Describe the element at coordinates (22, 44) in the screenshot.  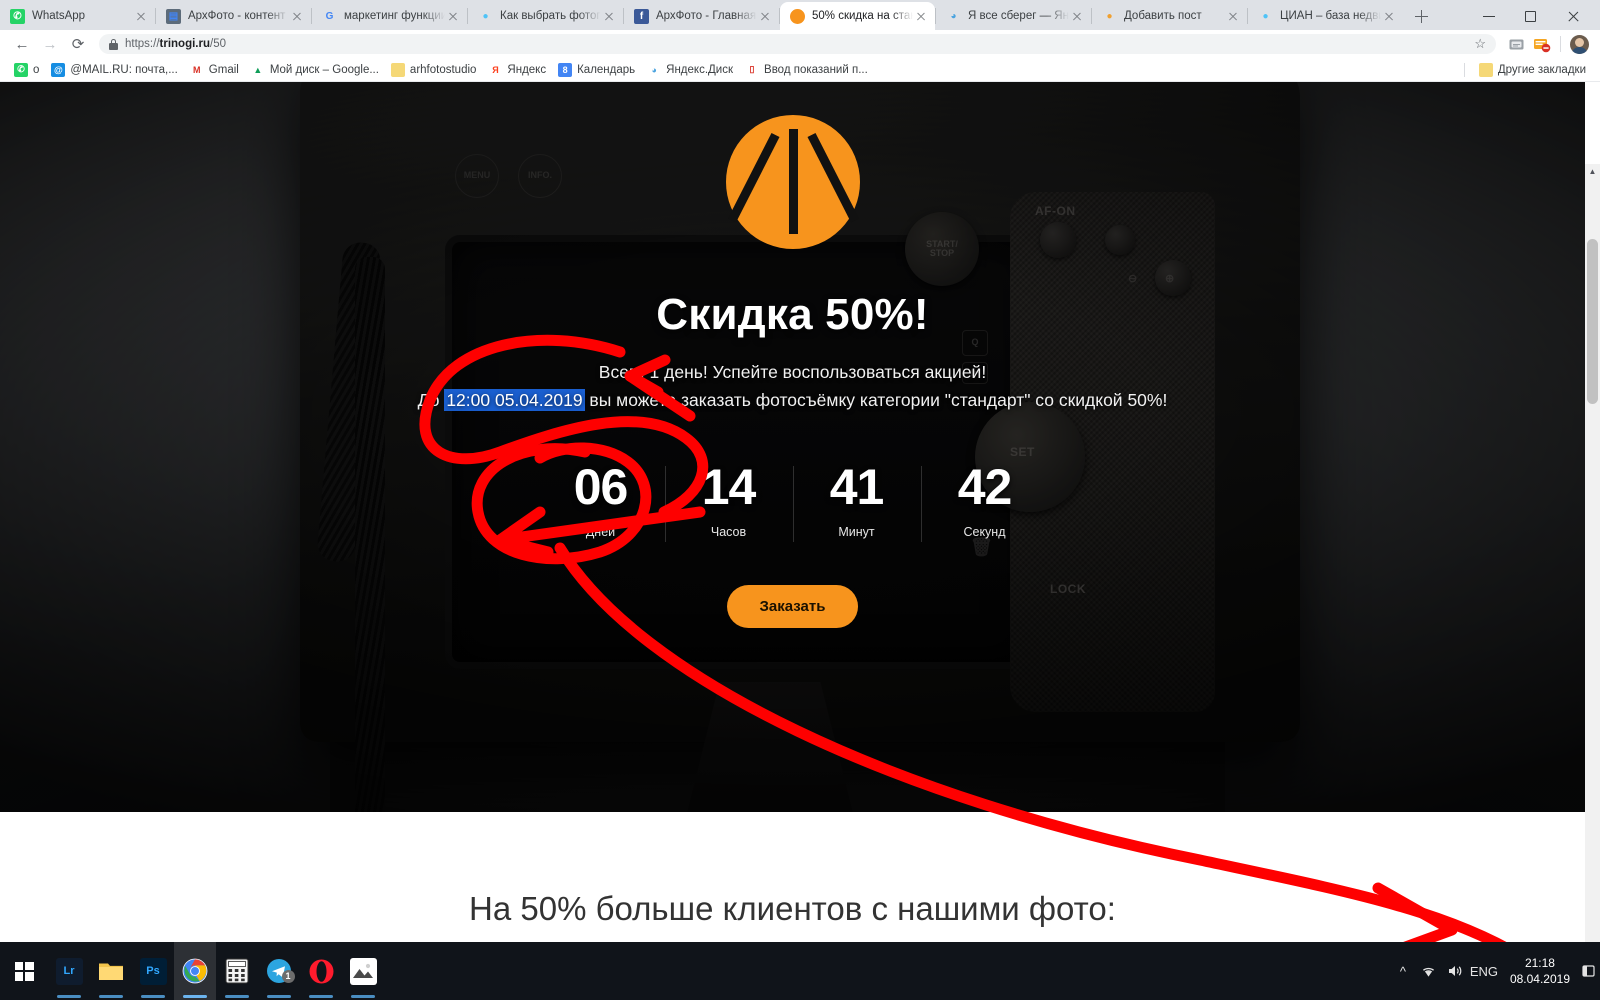
I see `back-button: ←` at that location.